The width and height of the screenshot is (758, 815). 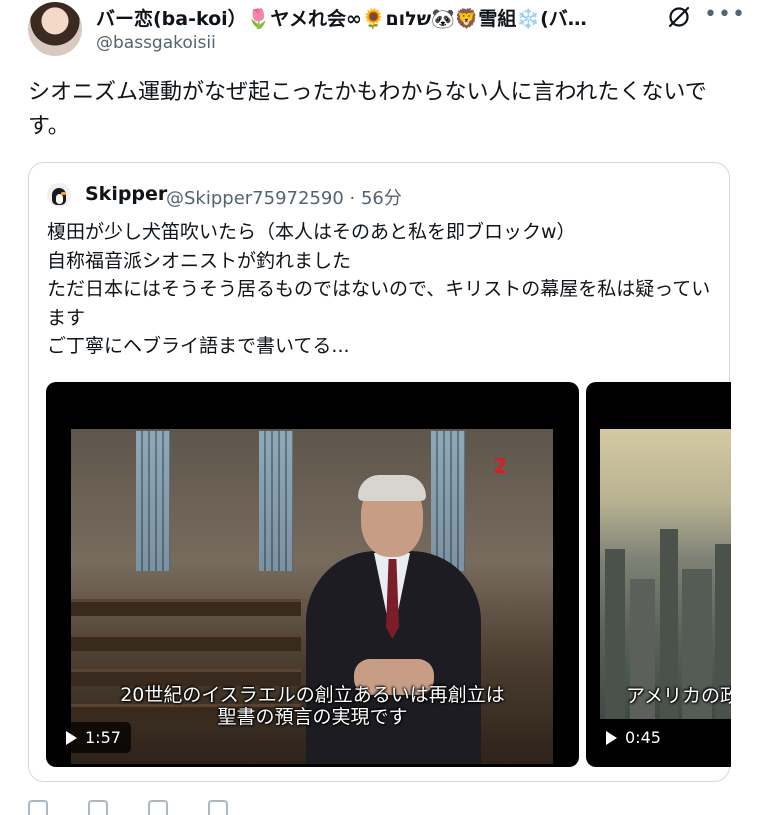 What do you see at coordinates (284, 198) in the screenshot?
I see `quote-author-meta: @Skipper75972590 · 56分` at bounding box center [284, 198].